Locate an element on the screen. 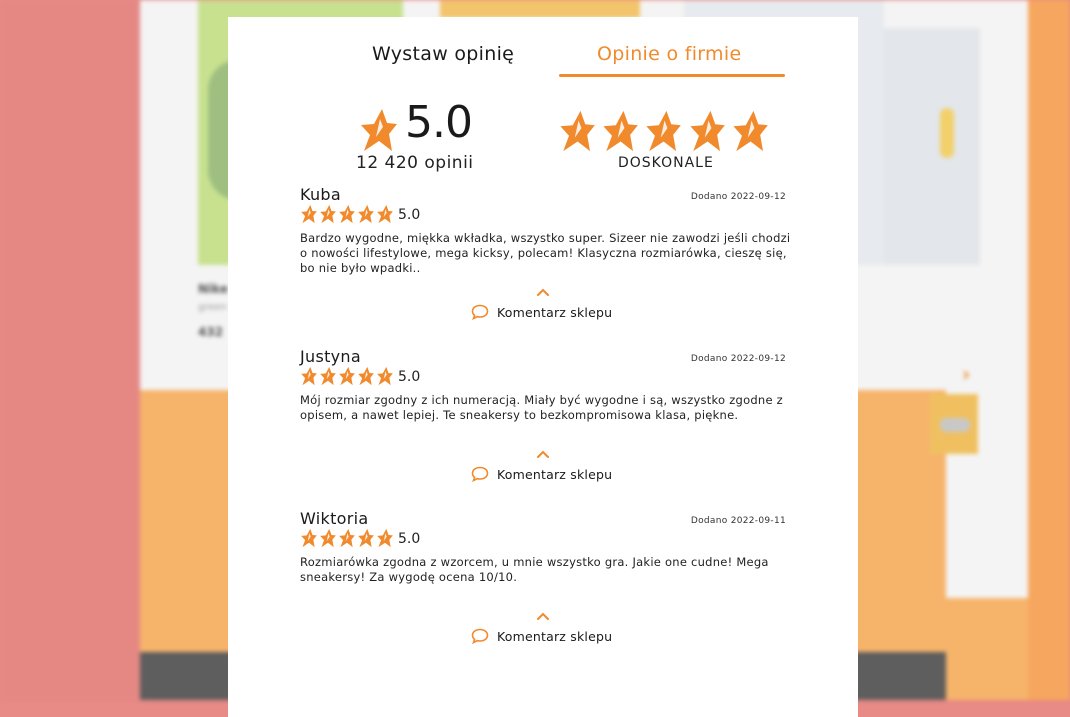 This screenshot has width=1070, height=717. average-score: 5.0 is located at coordinates (439, 122).